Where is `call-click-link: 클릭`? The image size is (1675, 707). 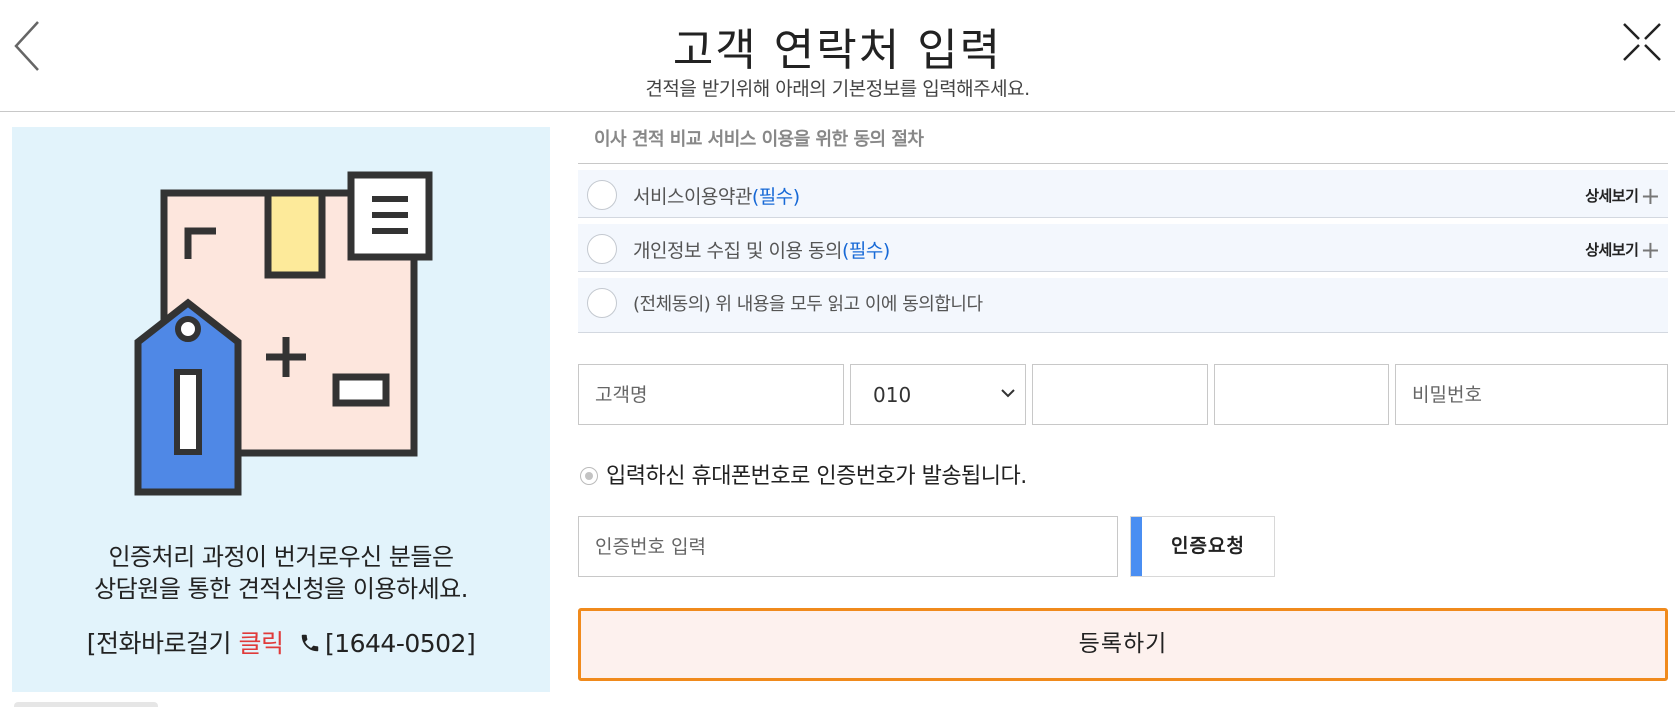 call-click-link: 클릭 is located at coordinates (261, 643).